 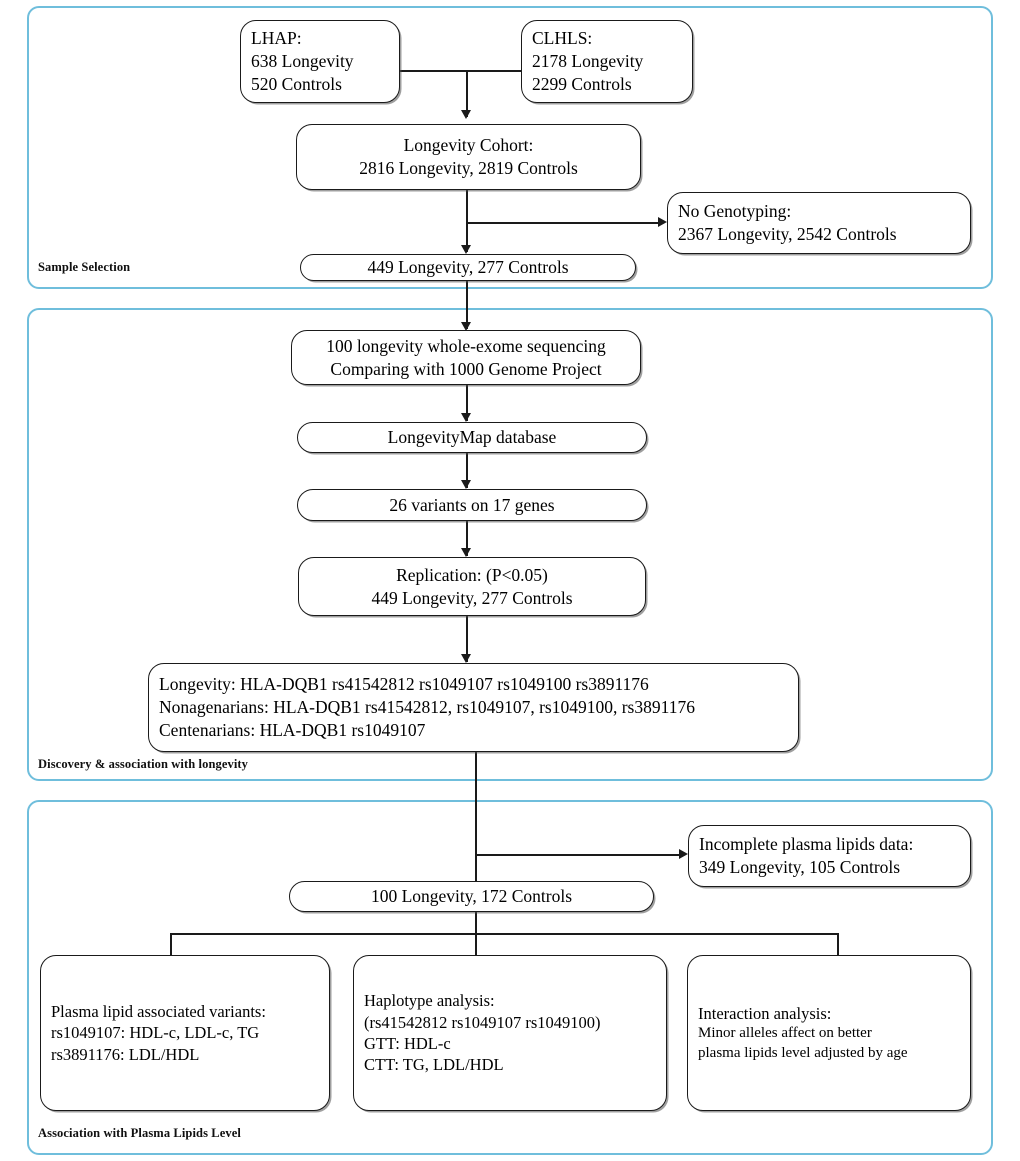 What do you see at coordinates (785, 1033) in the screenshot?
I see `node-interaction-line-2: Minor alleles affect on better` at bounding box center [785, 1033].